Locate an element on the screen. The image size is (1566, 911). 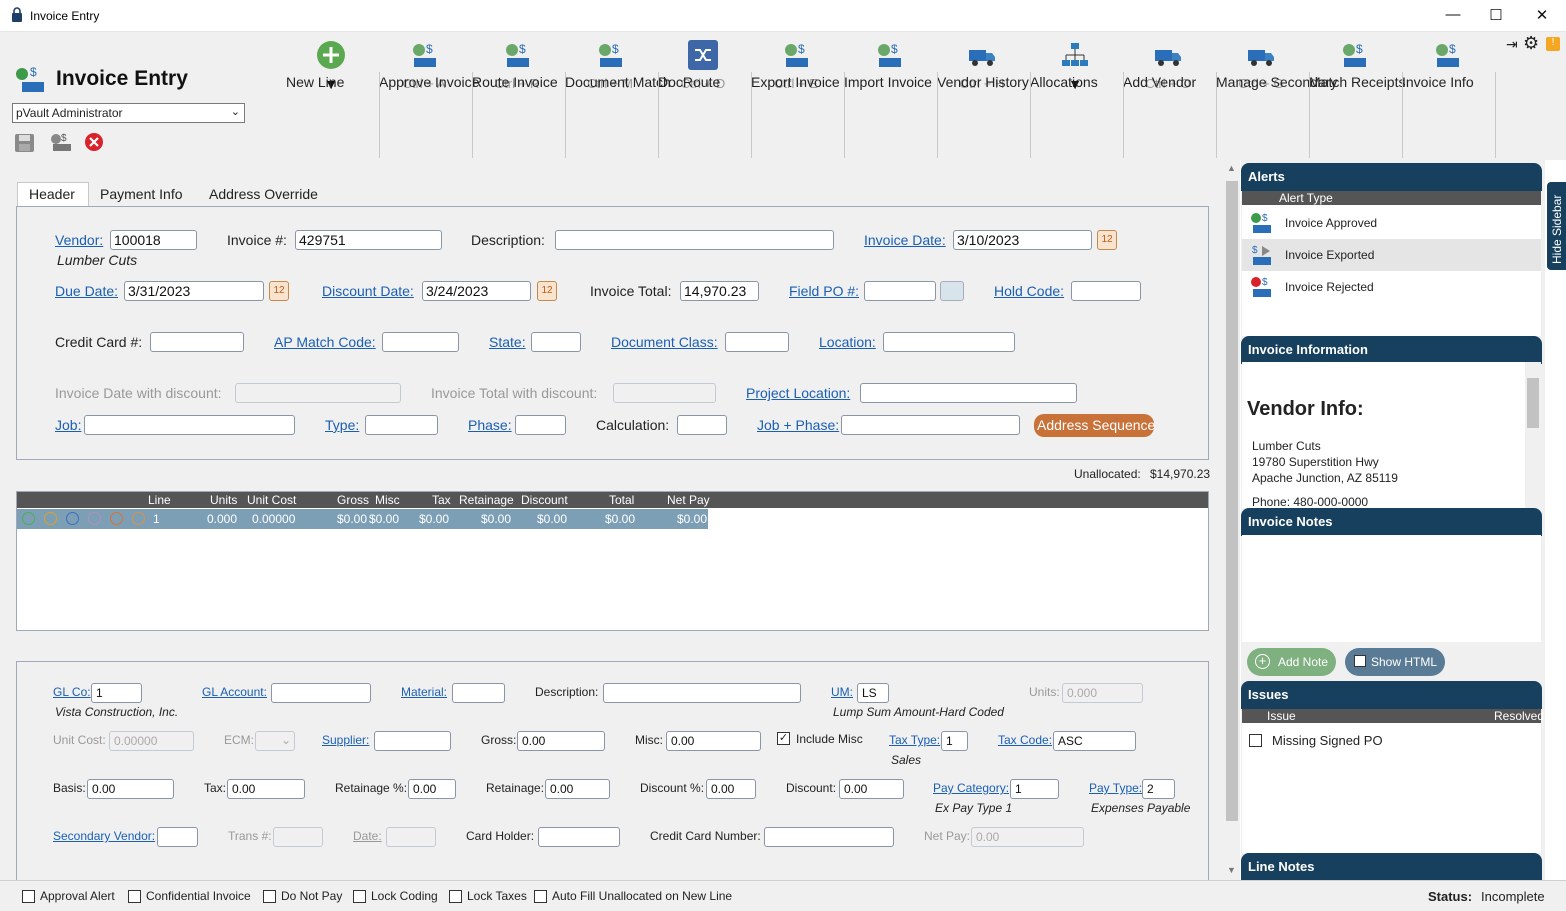
phase-label: Phase: is located at coordinates (490, 425).